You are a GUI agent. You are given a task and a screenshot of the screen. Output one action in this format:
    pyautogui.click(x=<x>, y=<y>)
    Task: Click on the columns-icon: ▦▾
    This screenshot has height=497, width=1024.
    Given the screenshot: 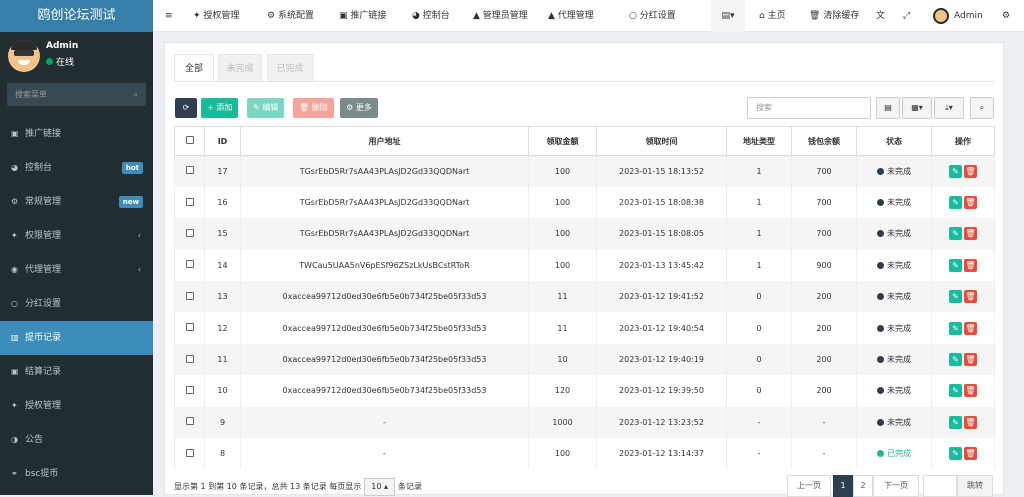 What is the action you would take?
    pyautogui.click(x=917, y=108)
    